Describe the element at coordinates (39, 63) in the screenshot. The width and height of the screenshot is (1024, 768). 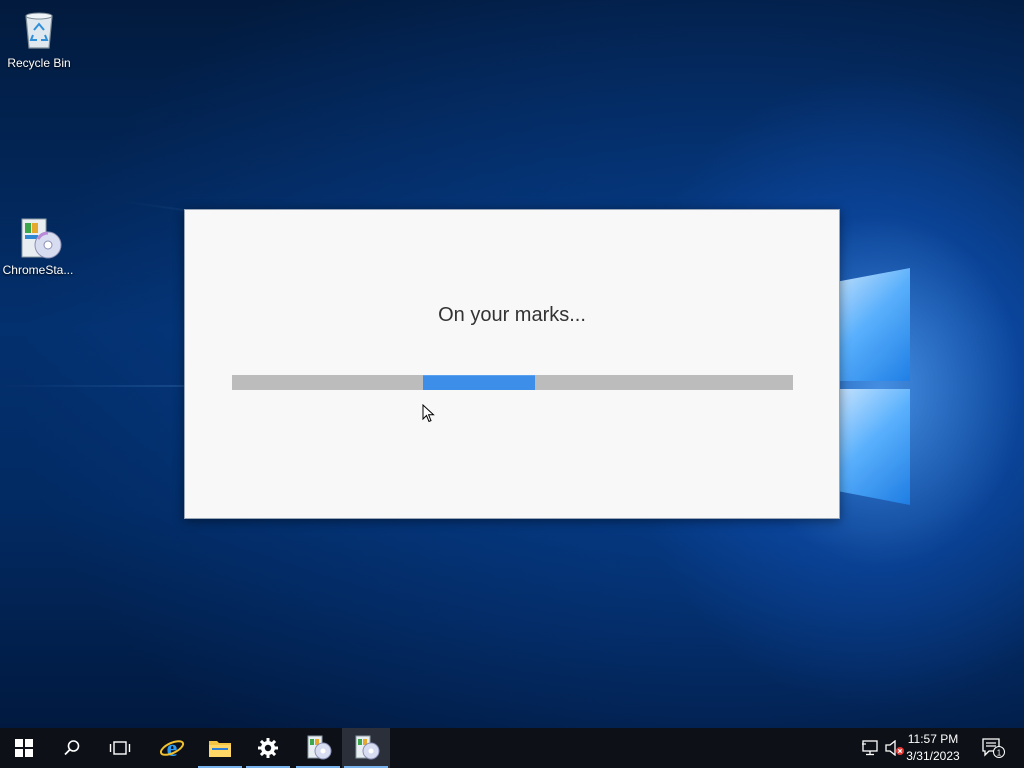
I see `desktop-icon-label: Recycle Bin` at that location.